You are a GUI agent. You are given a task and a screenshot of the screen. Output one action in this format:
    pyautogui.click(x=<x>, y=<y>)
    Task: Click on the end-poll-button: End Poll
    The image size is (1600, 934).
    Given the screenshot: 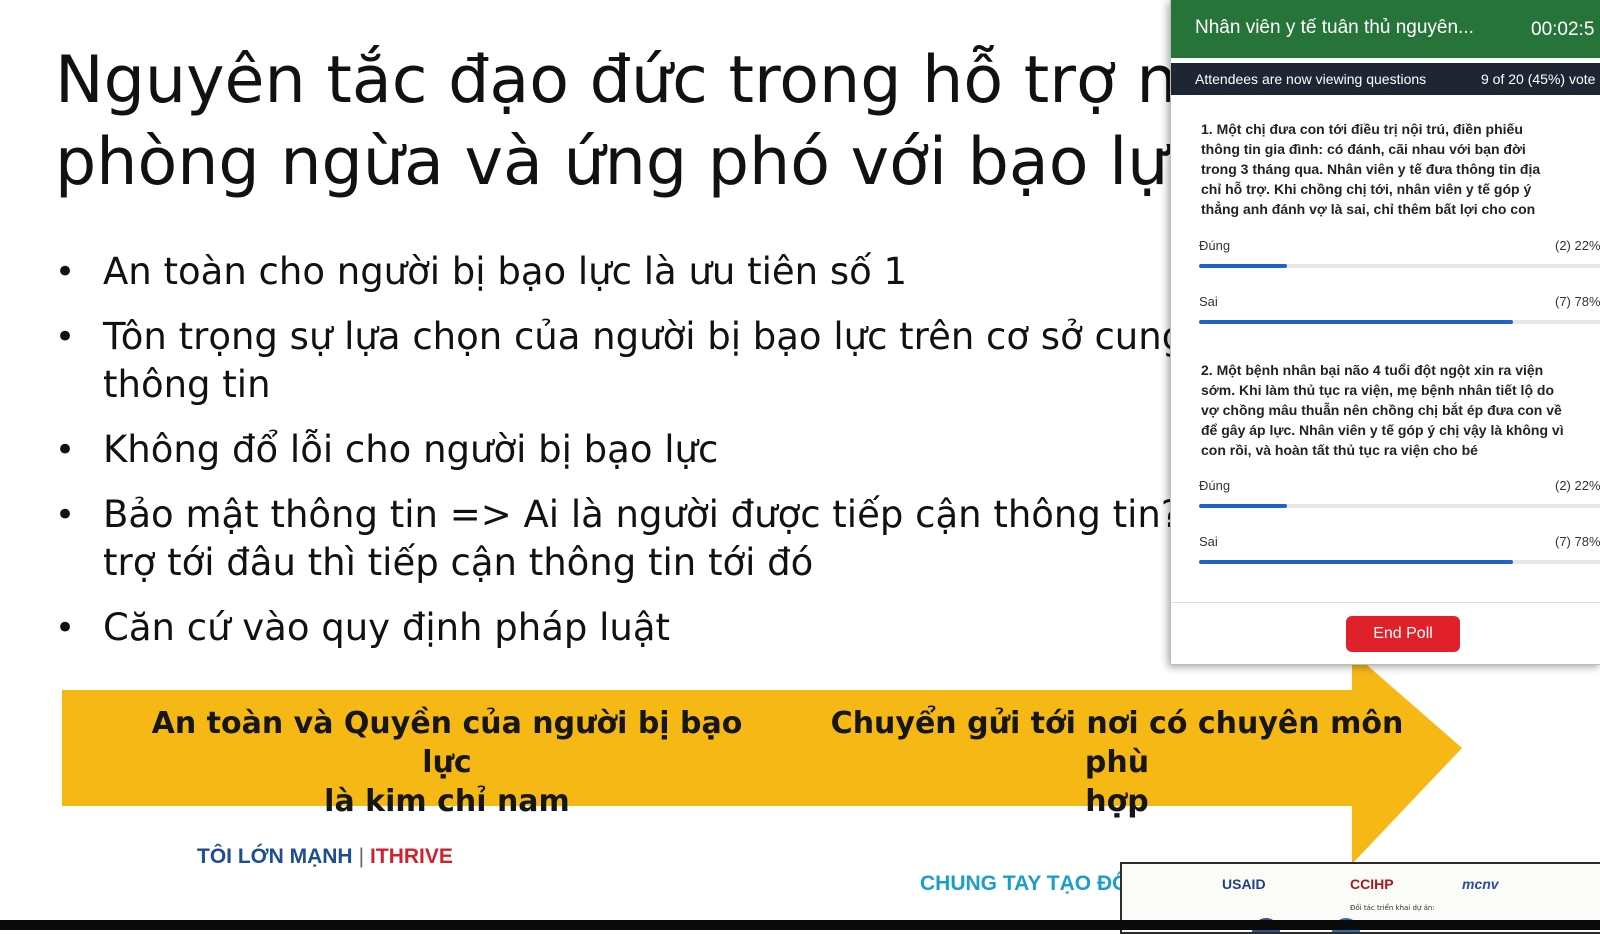 What is the action you would take?
    pyautogui.click(x=1403, y=634)
    